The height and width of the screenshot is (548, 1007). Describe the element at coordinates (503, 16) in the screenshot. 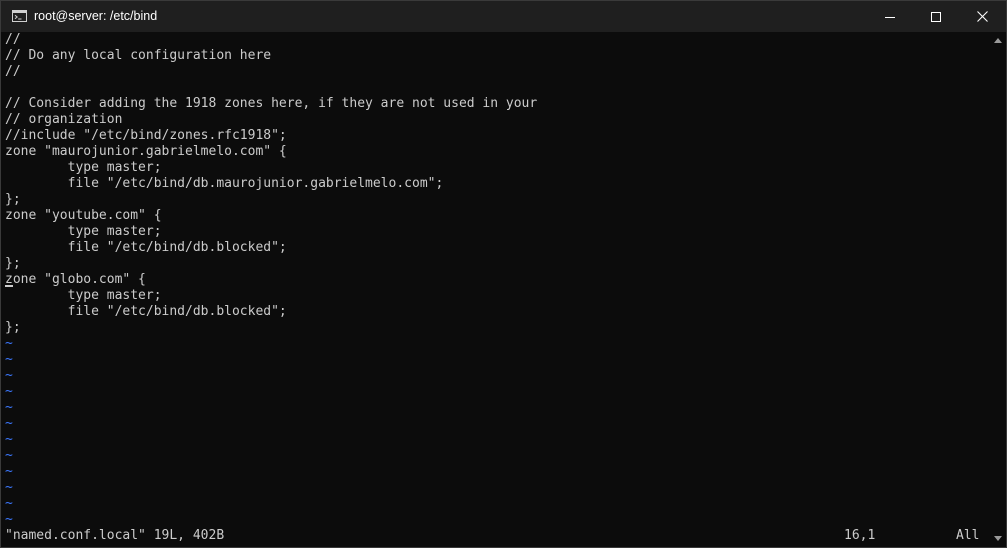

I see `title-bar: root@server: /etc/bind` at that location.